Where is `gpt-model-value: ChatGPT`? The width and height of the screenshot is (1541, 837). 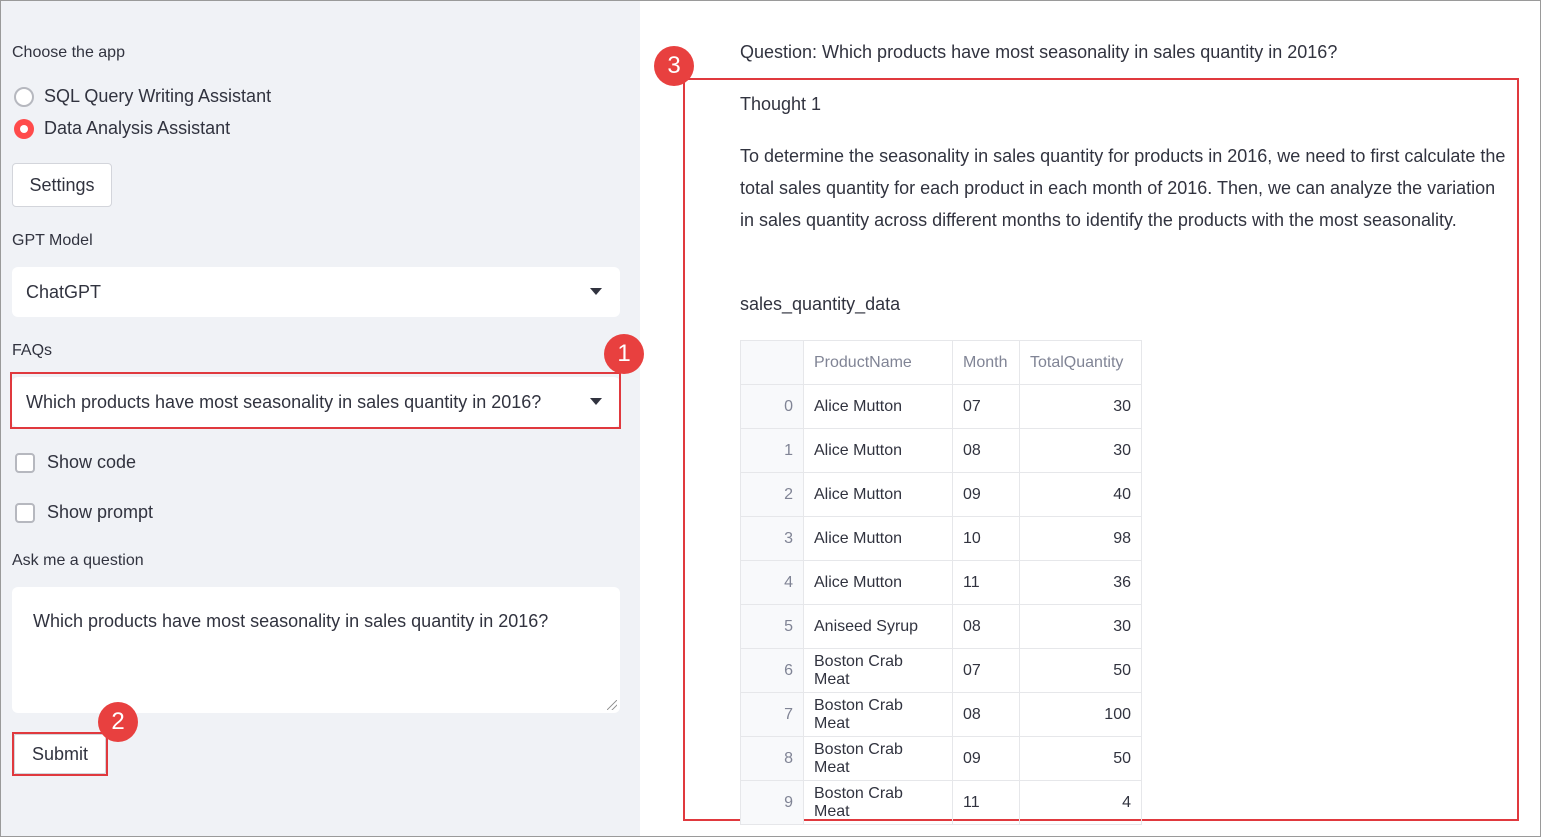 gpt-model-value: ChatGPT is located at coordinates (64, 291).